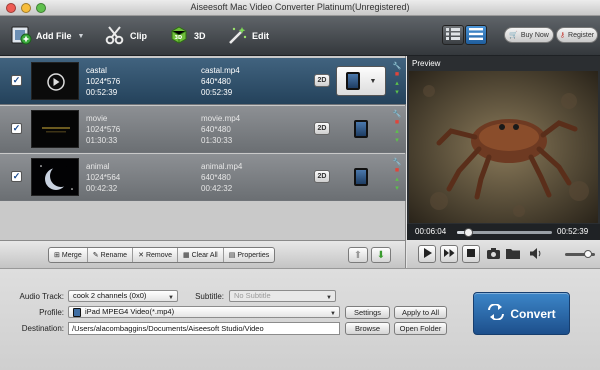 The height and width of the screenshot is (370, 600). Describe the element at coordinates (68, 255) in the screenshot. I see `merge-button: ⊞ Merge` at that location.